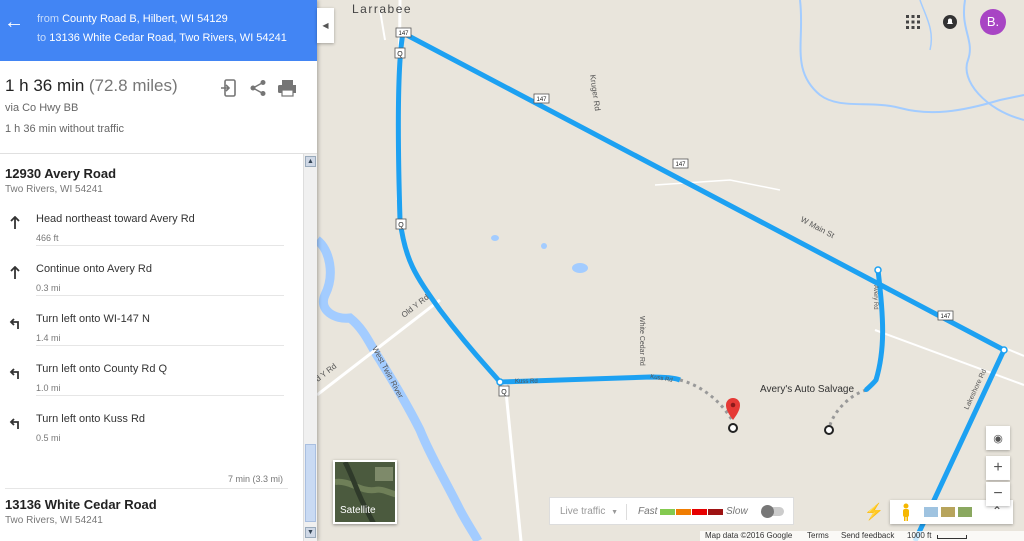  What do you see at coordinates (948, 512) in the screenshot?
I see `layer-thumb-earth` at bounding box center [948, 512].